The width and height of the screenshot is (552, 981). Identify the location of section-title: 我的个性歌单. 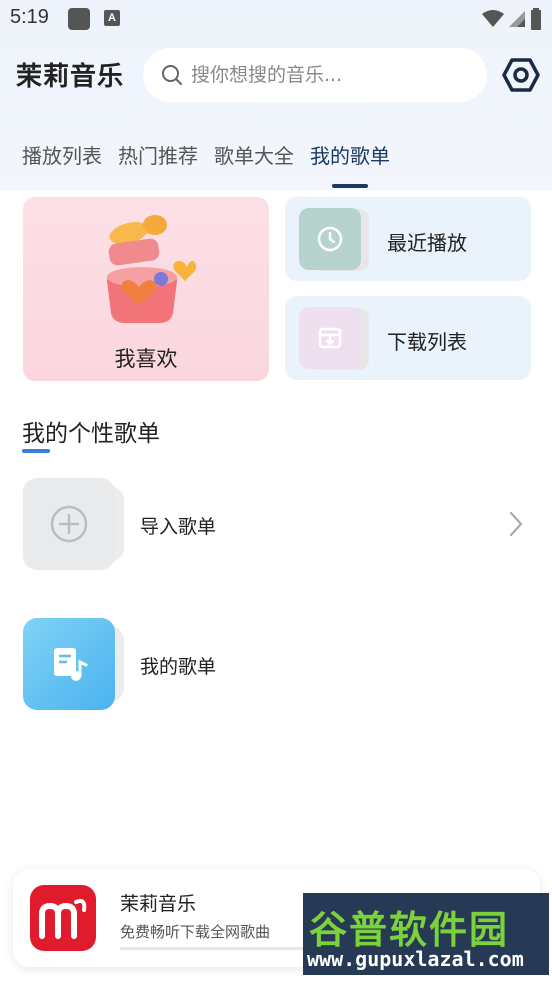
(91, 434).